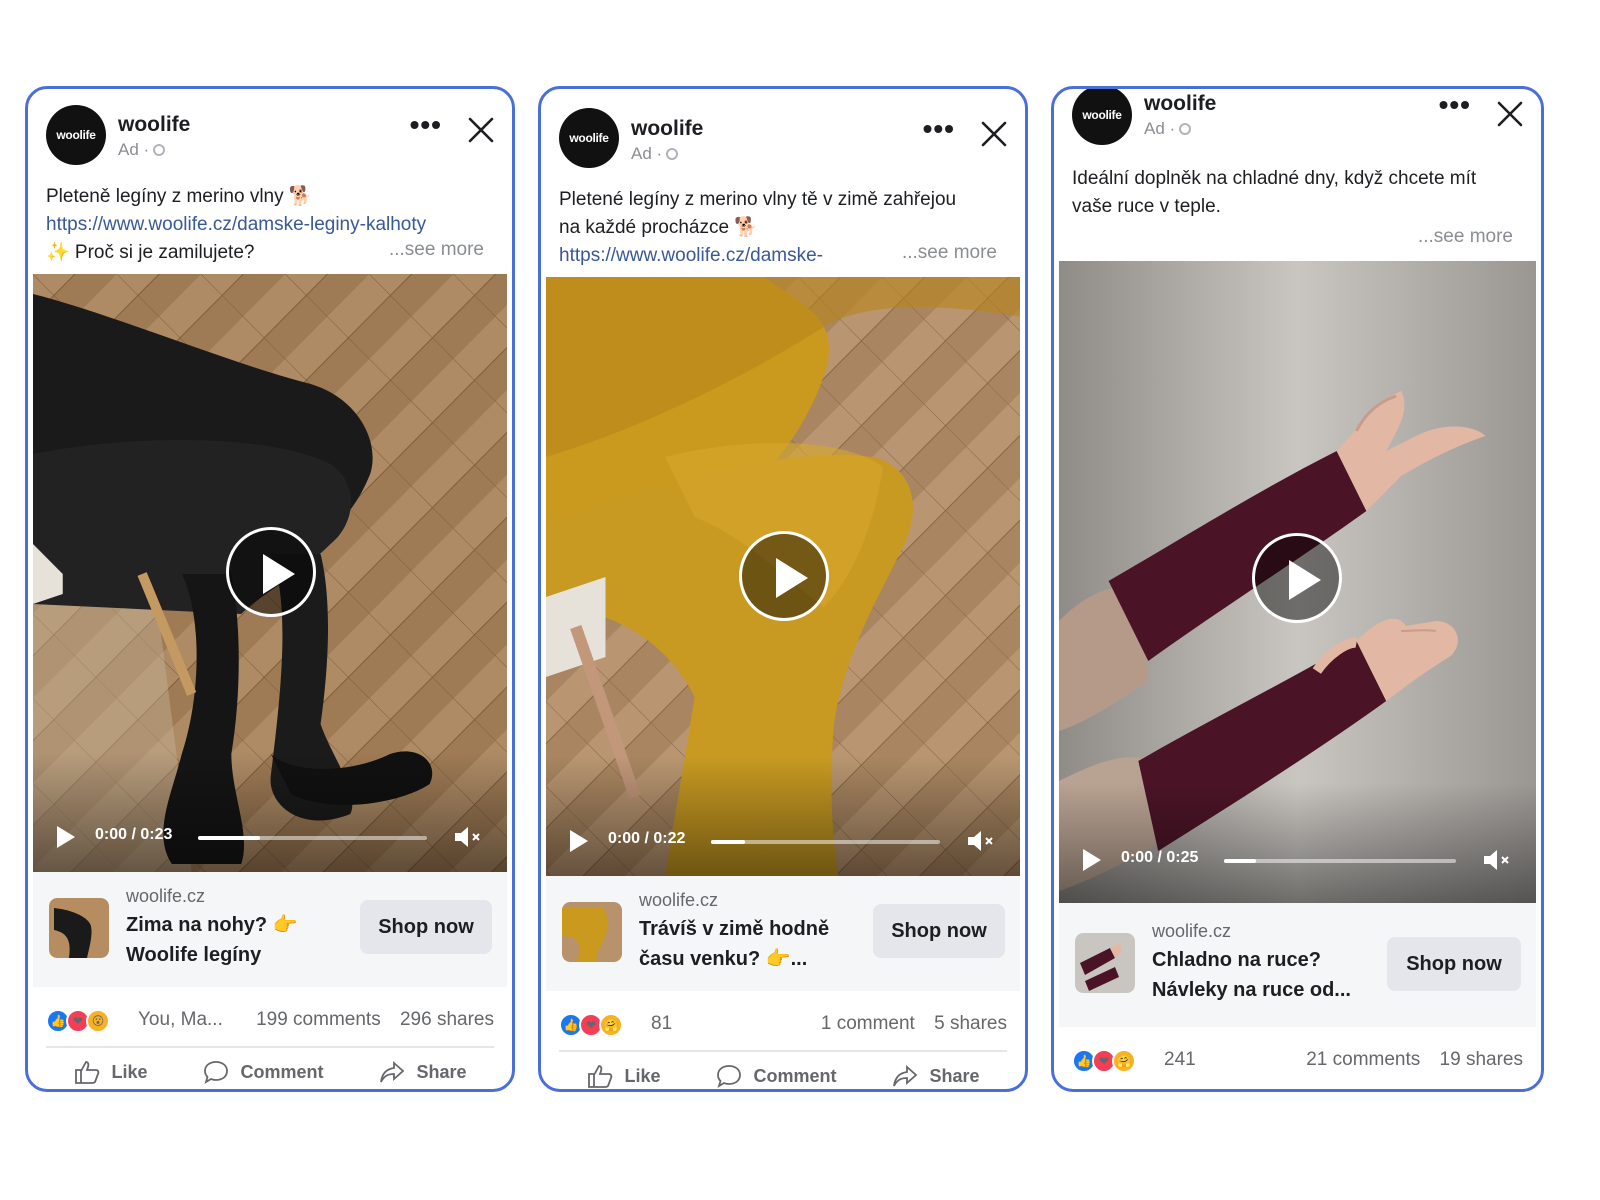  I want to click on engagement-counts: 21 comments 19 shares, so click(1407, 1060).